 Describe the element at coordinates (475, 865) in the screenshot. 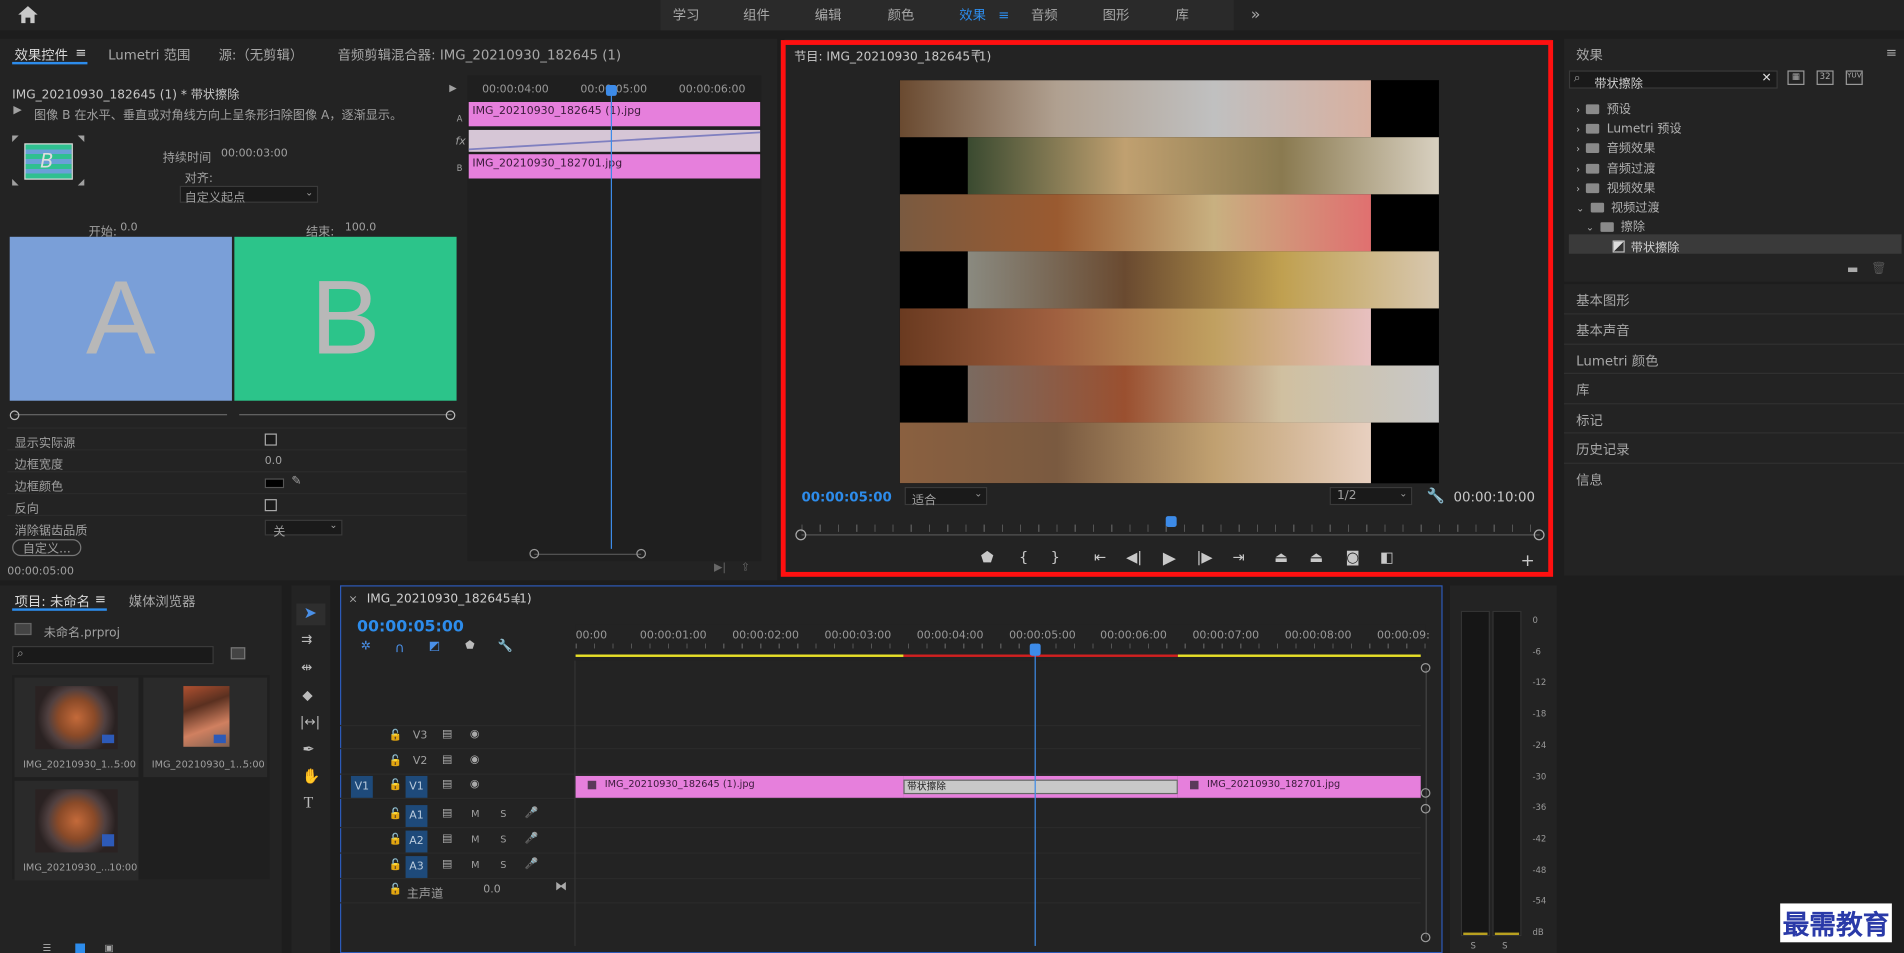

I see `mute-button: M` at that location.